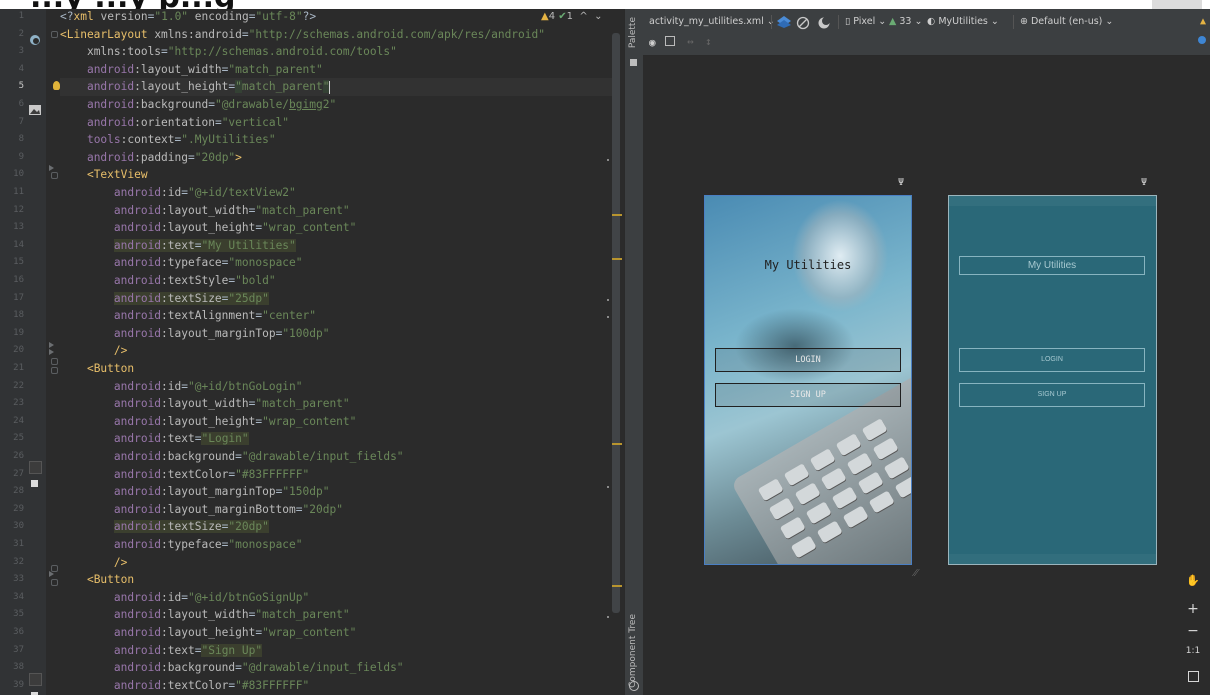 The height and width of the screenshot is (695, 1210). What do you see at coordinates (18, 209) in the screenshot?
I see `line-number: 12` at bounding box center [18, 209].